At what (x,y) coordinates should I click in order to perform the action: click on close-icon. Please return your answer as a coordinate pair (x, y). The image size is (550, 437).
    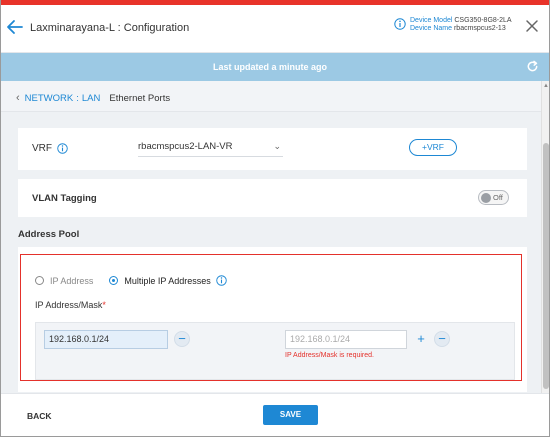
    Looking at the image, I should click on (532, 26).